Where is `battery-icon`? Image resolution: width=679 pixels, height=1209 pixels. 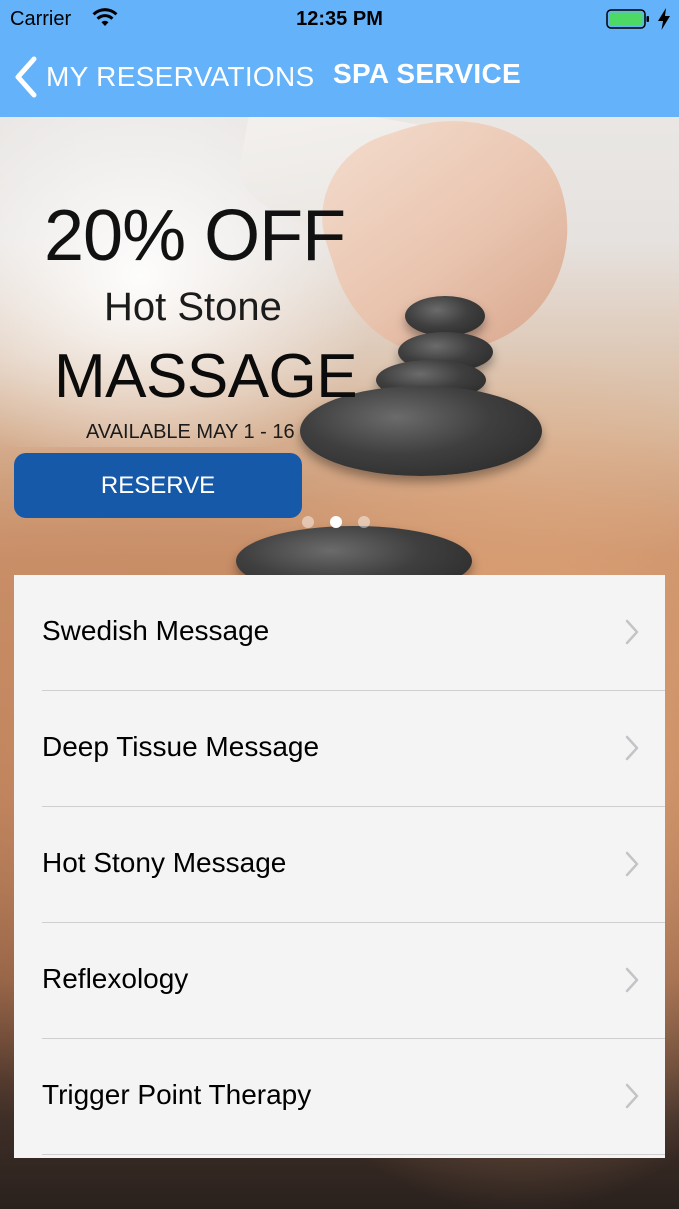
battery-icon is located at coordinates (627, 19).